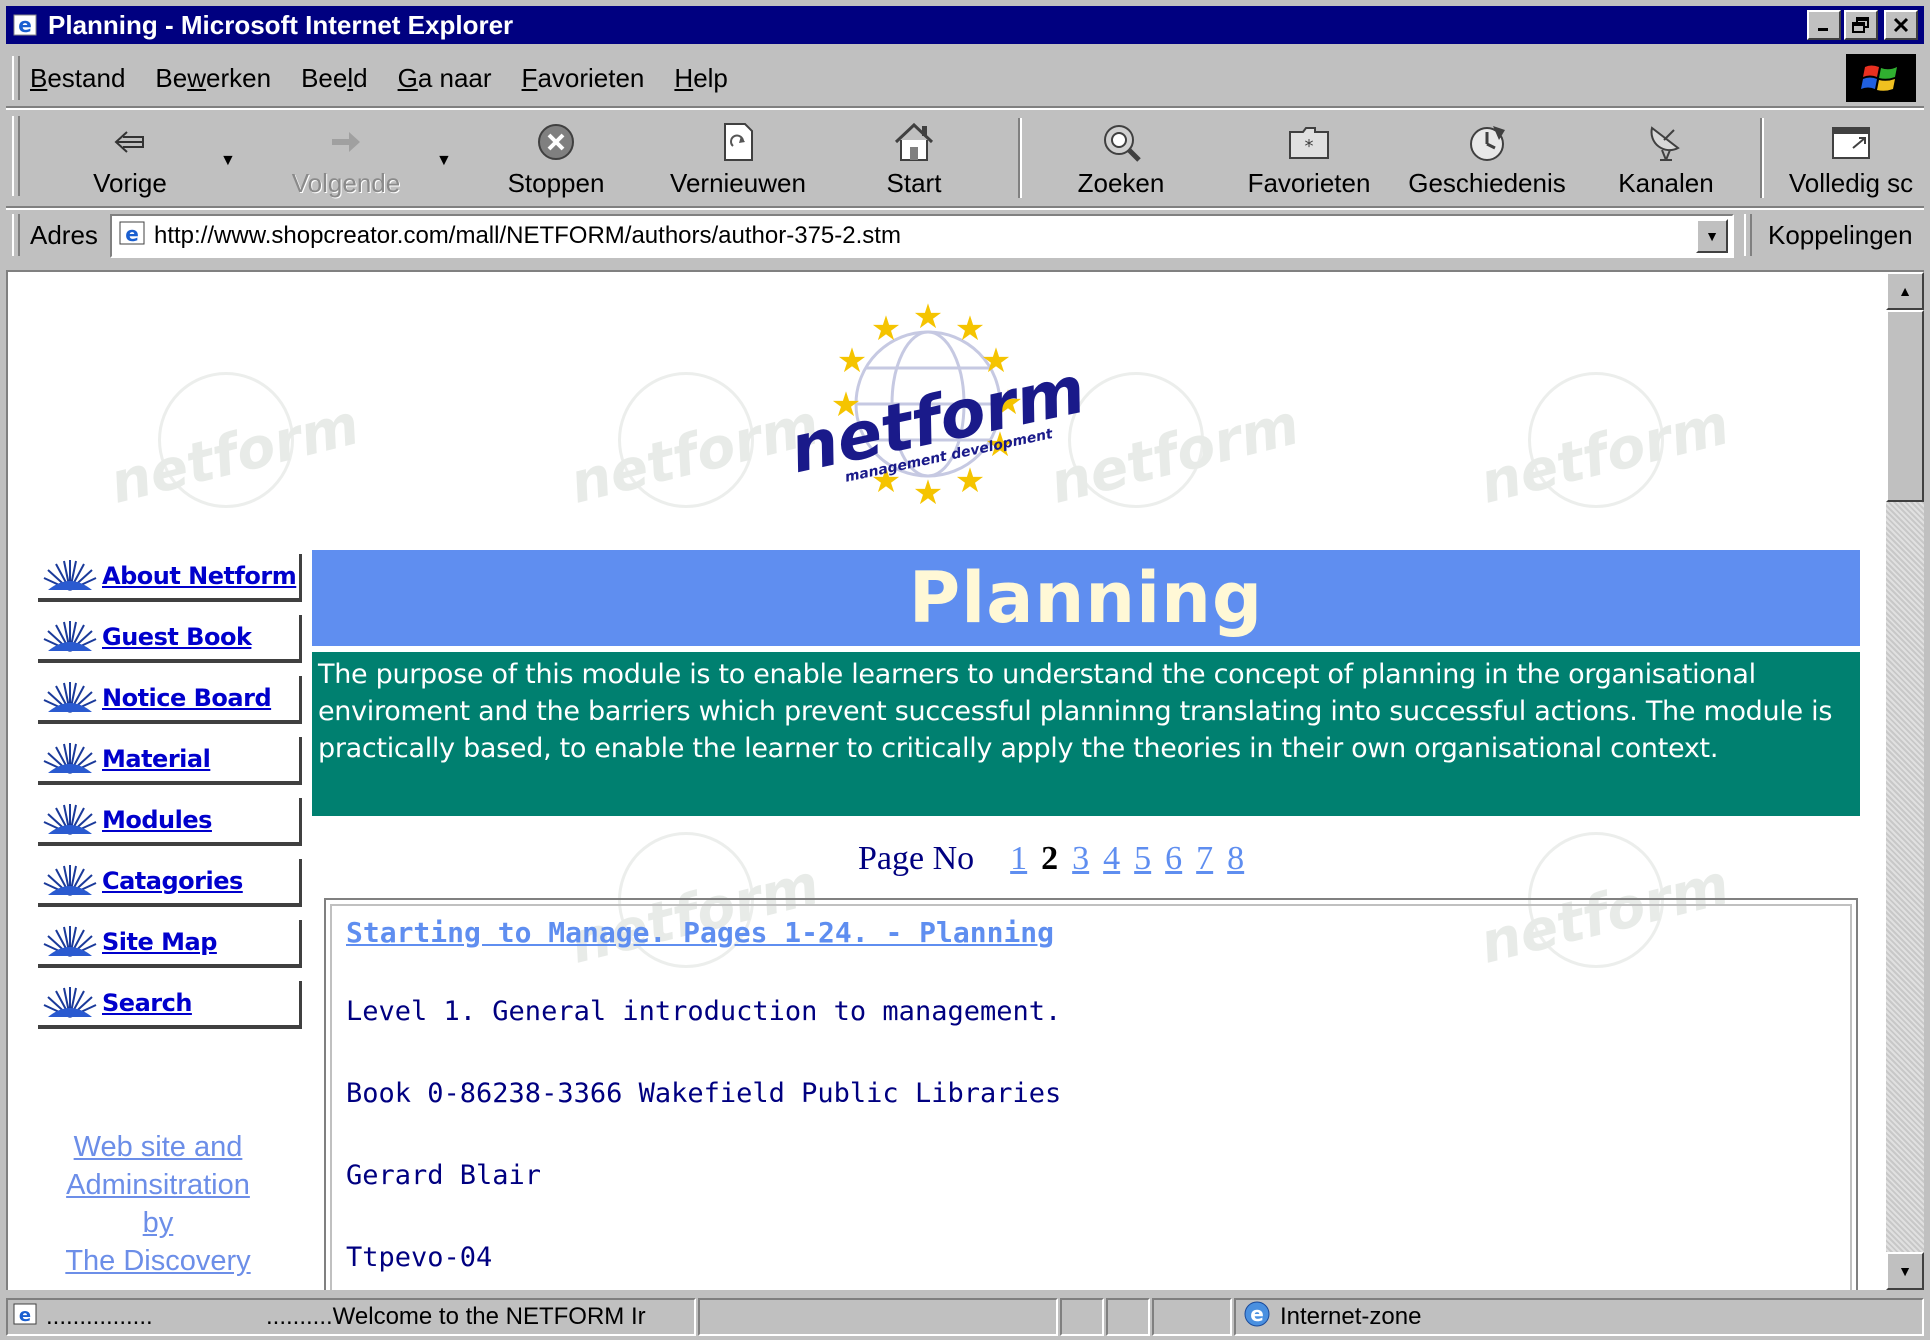 The image size is (1930, 1340). I want to click on maximize-button, so click(1861, 25).